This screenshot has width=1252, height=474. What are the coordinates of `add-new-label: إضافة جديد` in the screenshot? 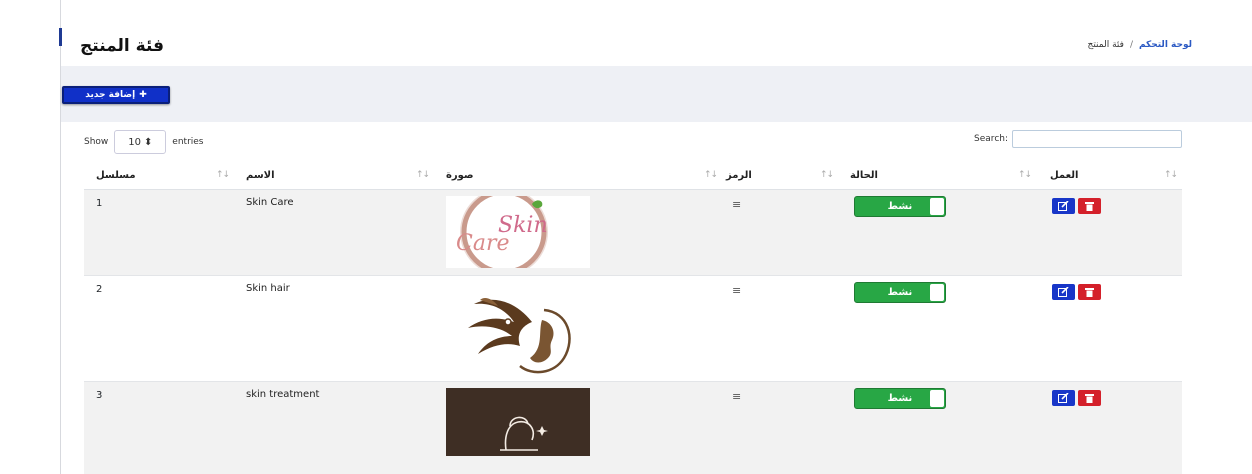 It's located at (110, 95).